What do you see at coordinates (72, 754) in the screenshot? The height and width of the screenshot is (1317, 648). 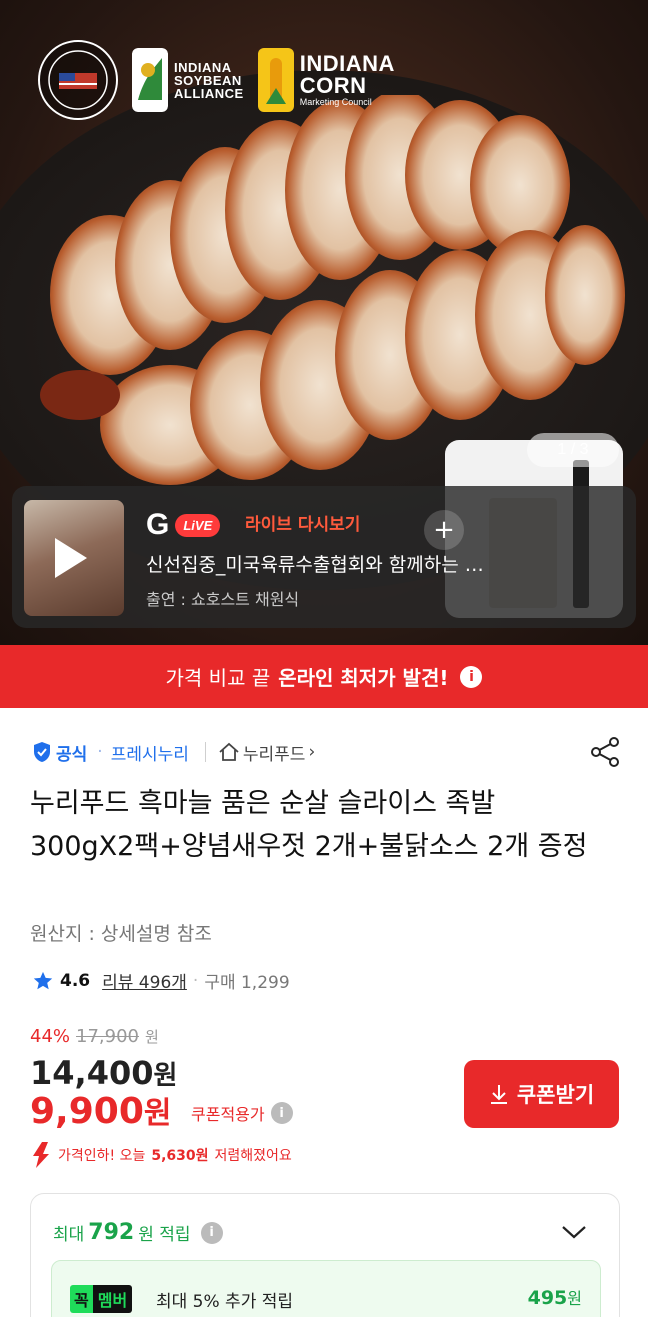 I see `official-label: 공식` at bounding box center [72, 754].